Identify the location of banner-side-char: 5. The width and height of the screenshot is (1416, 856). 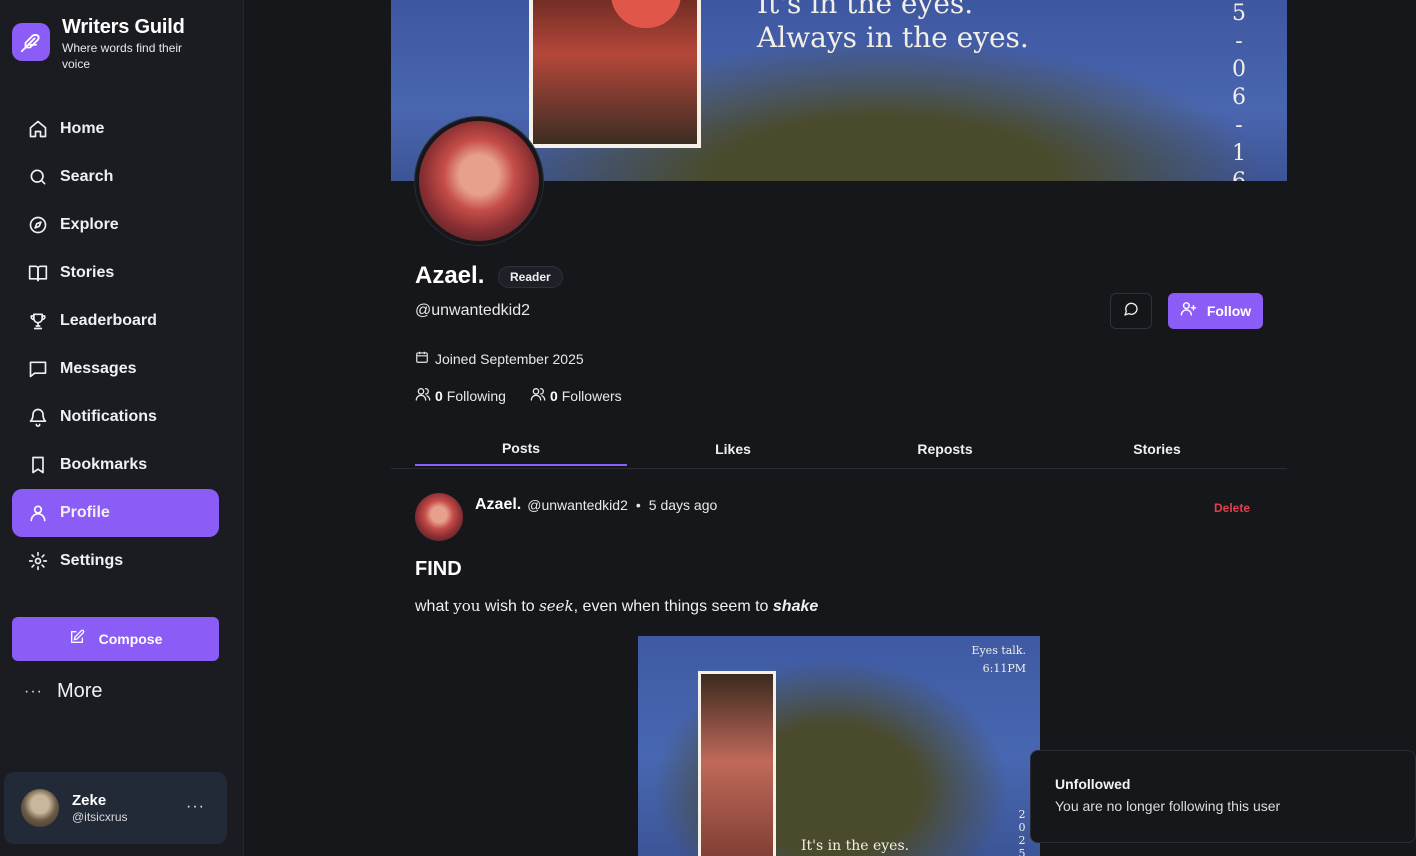
(1239, 13).